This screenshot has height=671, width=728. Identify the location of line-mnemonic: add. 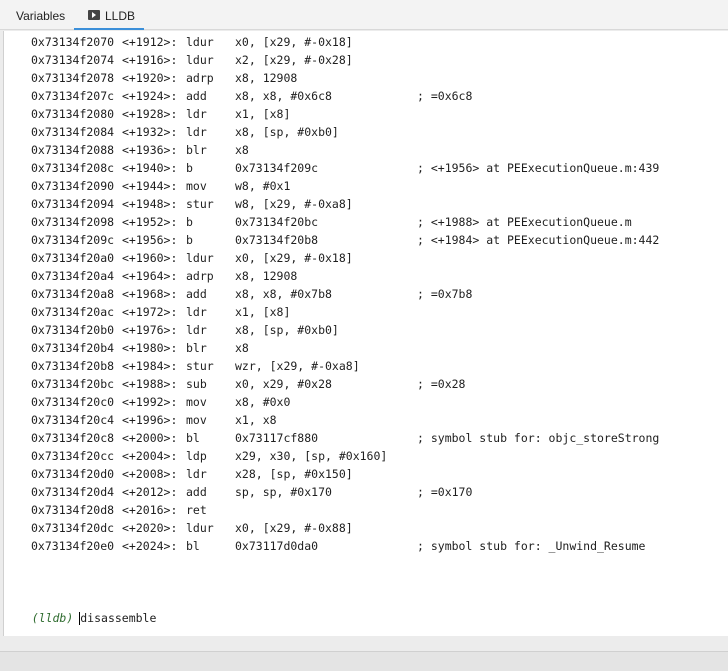
(196, 492).